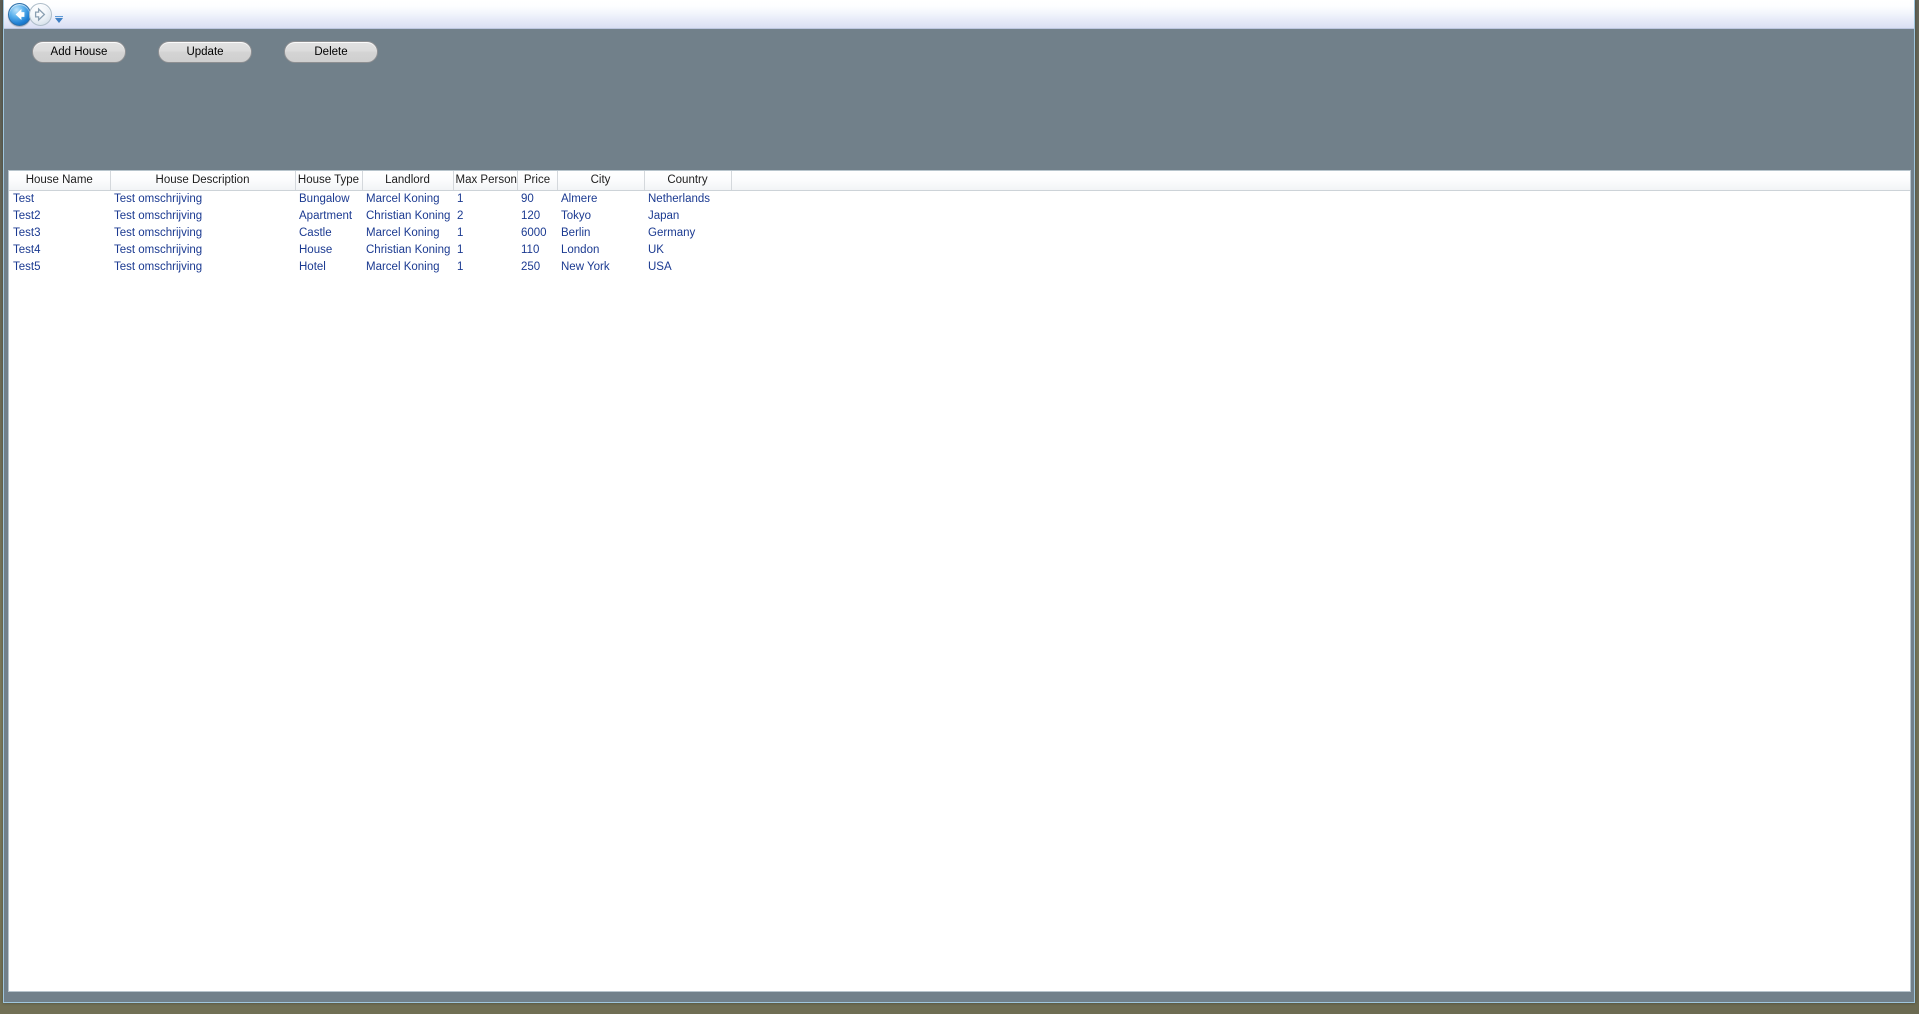  Describe the element at coordinates (59, 266) in the screenshot. I see `cell-house-name: Test5` at that location.